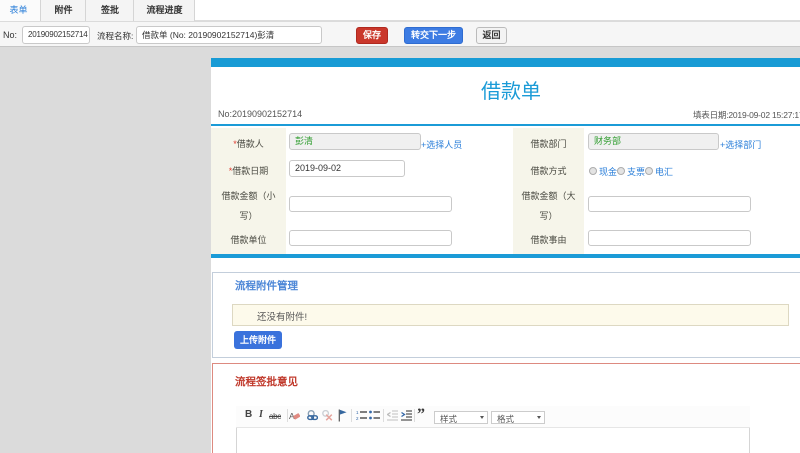 Image resolution: width=800 pixels, height=453 pixels. What do you see at coordinates (357, 418) in the screenshot?
I see `svg-text: 2` at bounding box center [357, 418].